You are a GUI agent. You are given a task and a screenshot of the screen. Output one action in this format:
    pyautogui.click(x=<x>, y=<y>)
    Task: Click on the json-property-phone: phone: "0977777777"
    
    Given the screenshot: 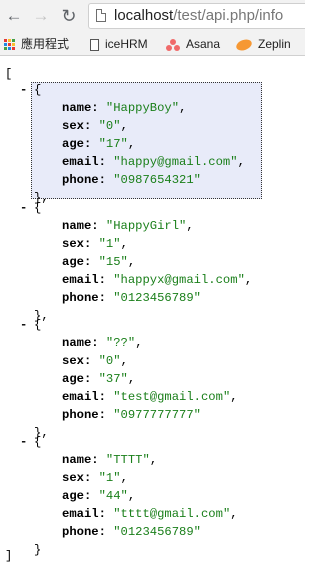 What is the action you would take?
    pyautogui.click(x=131, y=415)
    